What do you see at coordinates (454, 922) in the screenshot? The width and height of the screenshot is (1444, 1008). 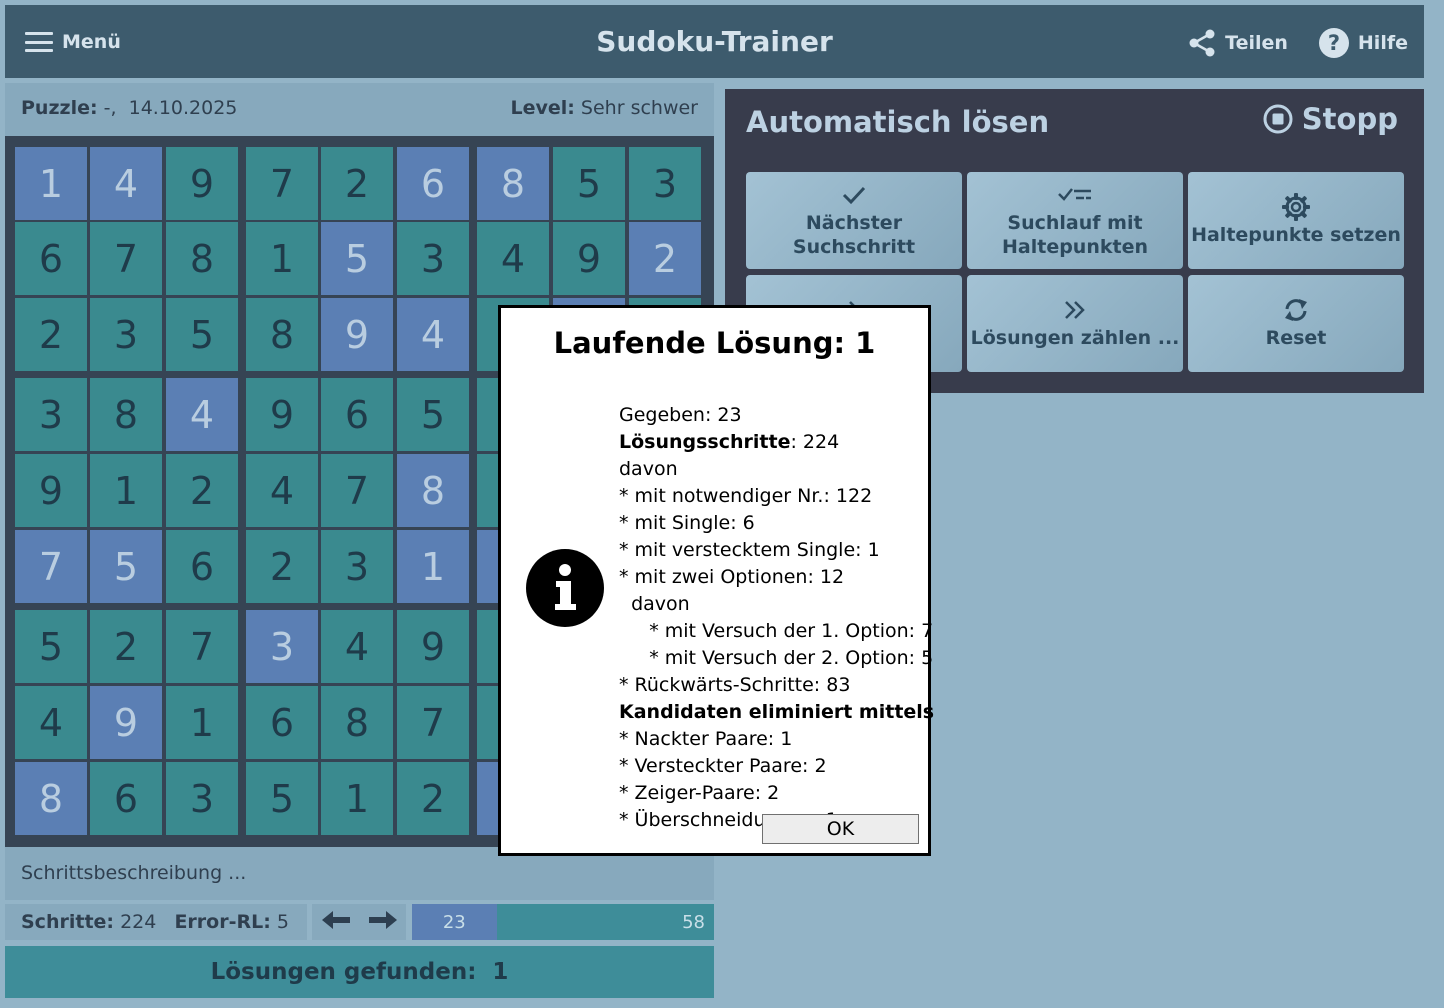 I see `progress-fill: 23` at bounding box center [454, 922].